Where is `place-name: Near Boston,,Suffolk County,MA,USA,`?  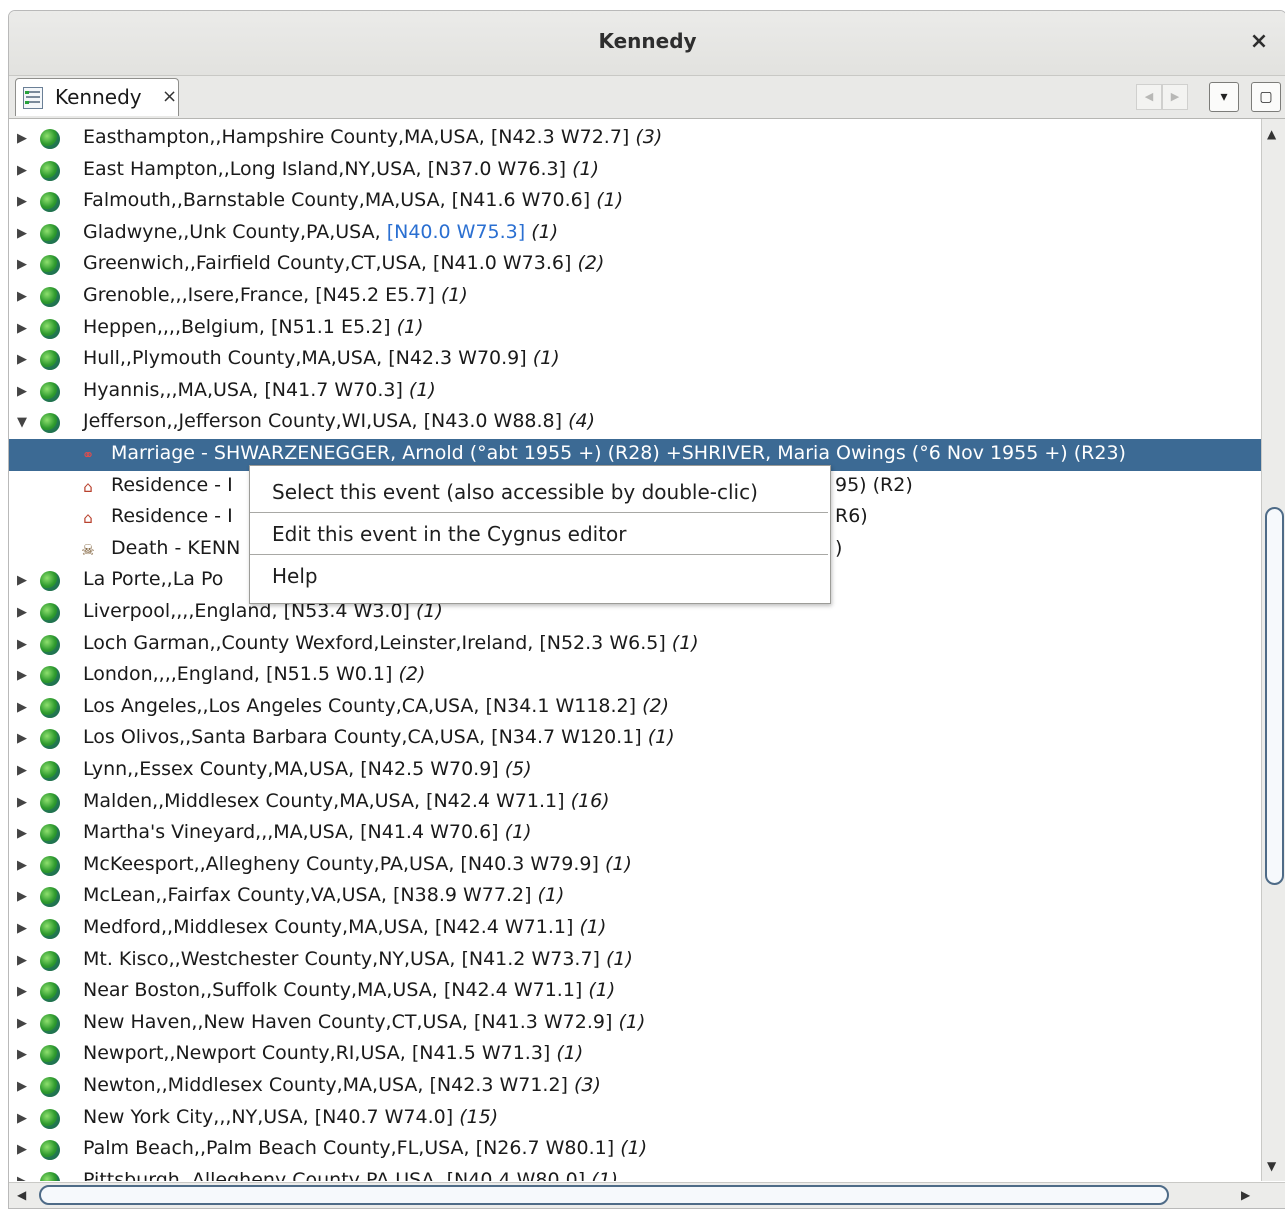 place-name: Near Boston,,Suffolk County,MA,USA, is located at coordinates (260, 990).